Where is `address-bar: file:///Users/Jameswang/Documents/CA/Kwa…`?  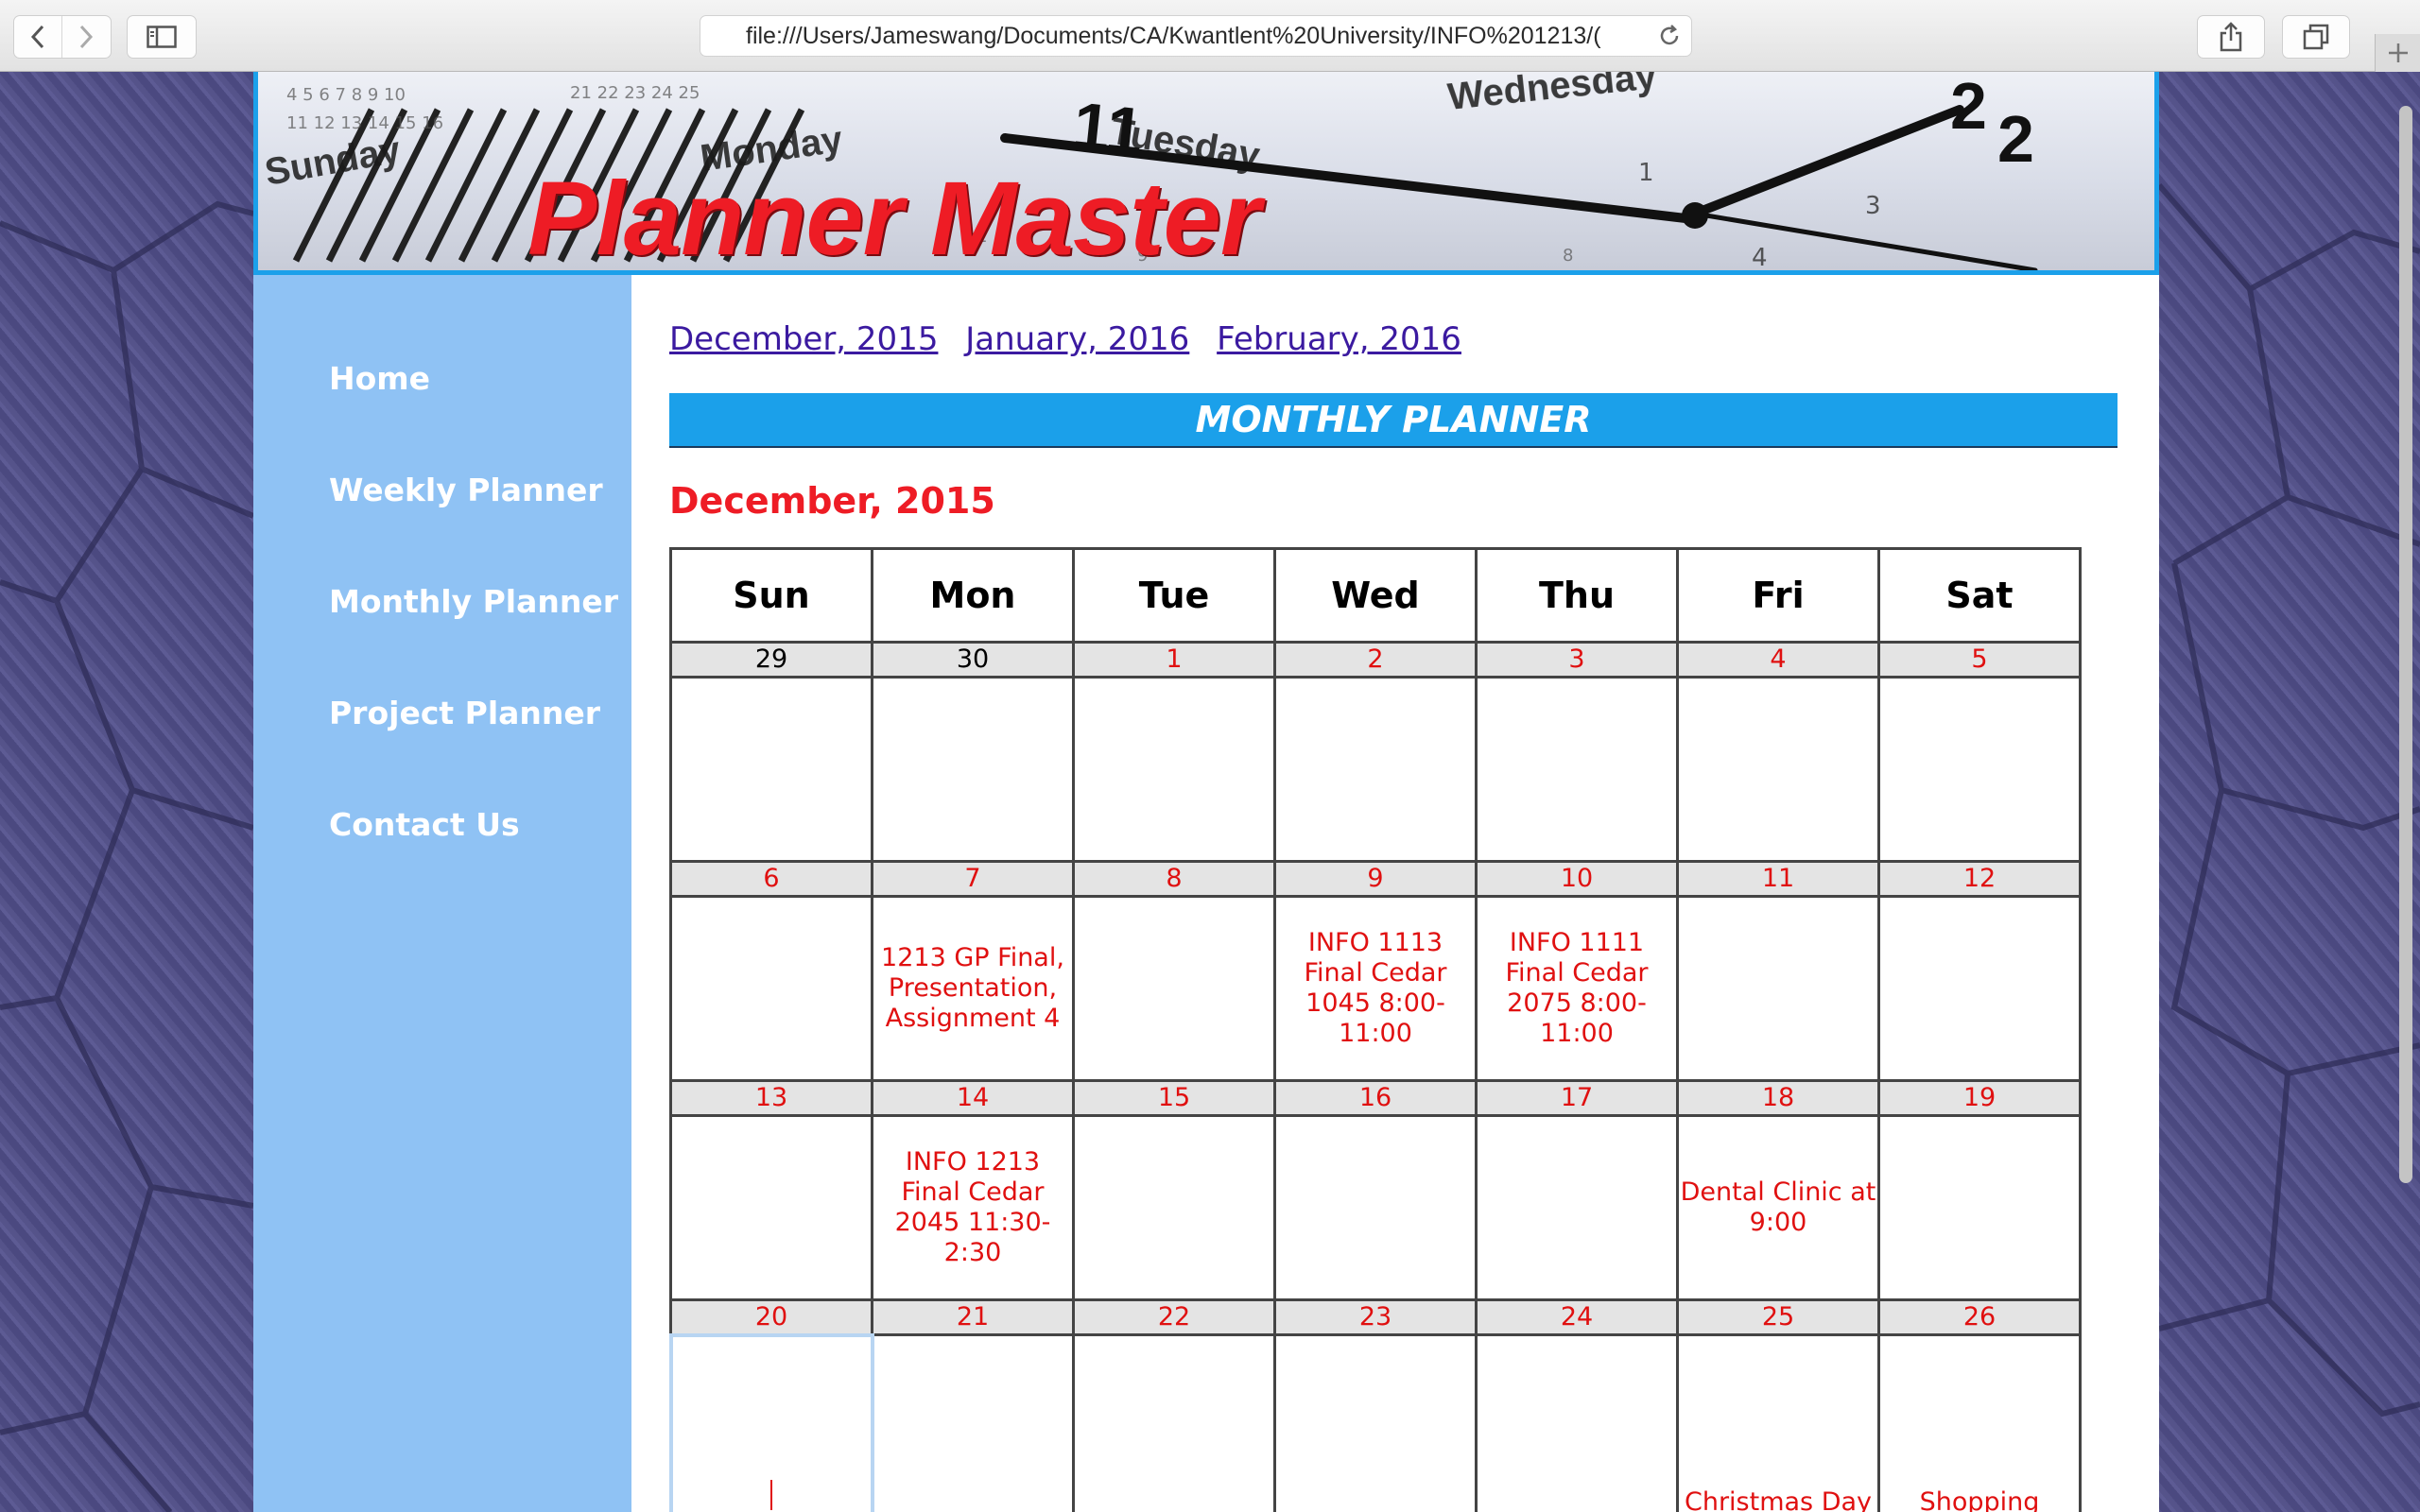 address-bar: file:///Users/Jameswang/Documents/CA/Kwa… is located at coordinates (1196, 36).